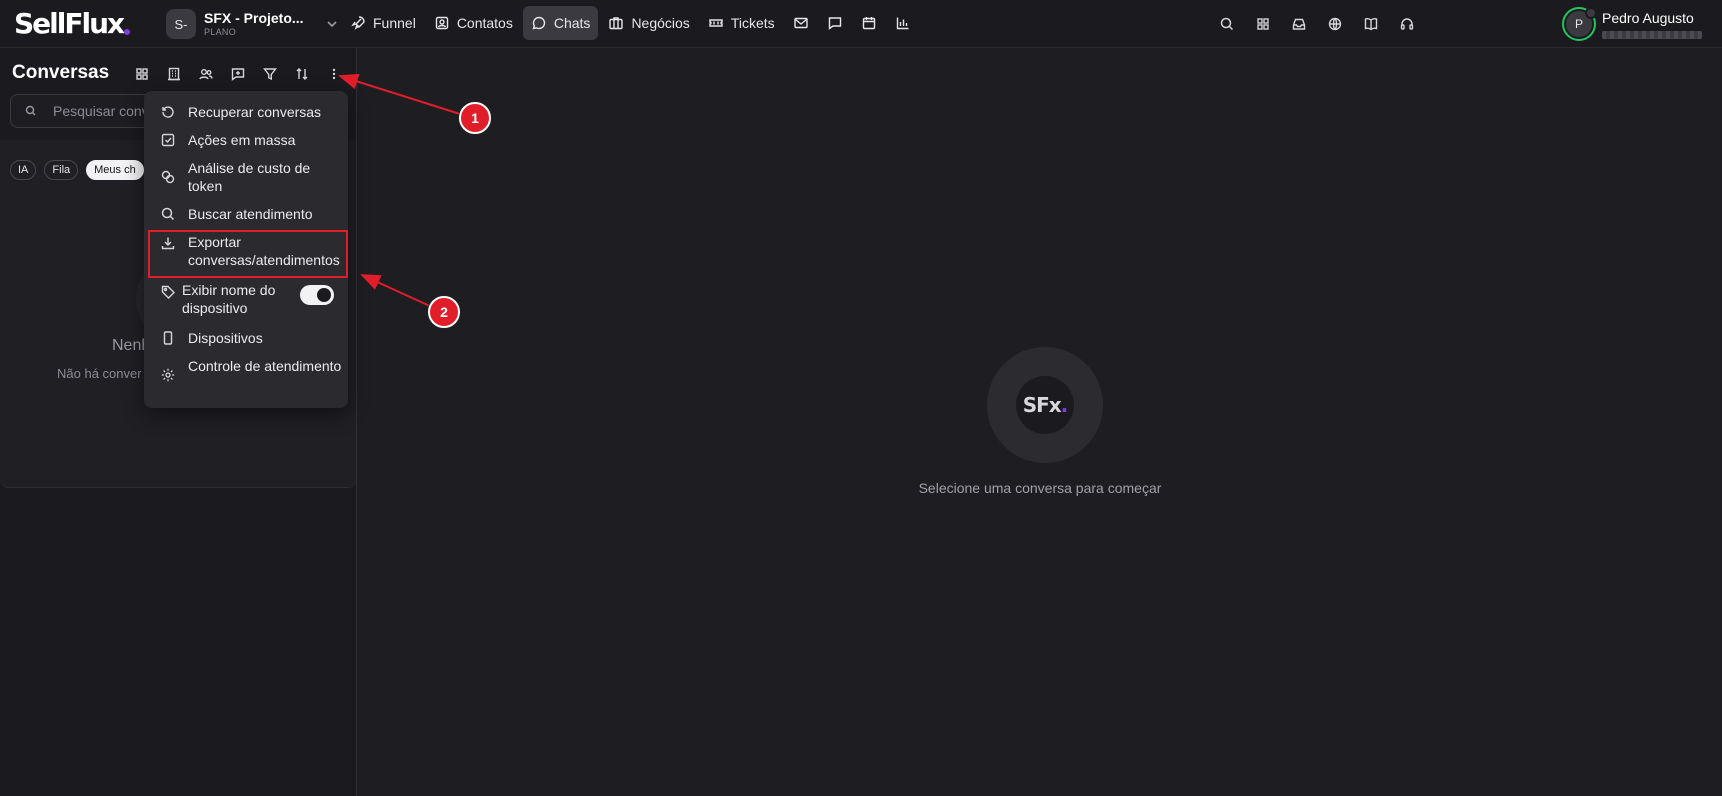  What do you see at coordinates (484, 23) in the screenshot?
I see `nav-contatos-label: Contatos` at bounding box center [484, 23].